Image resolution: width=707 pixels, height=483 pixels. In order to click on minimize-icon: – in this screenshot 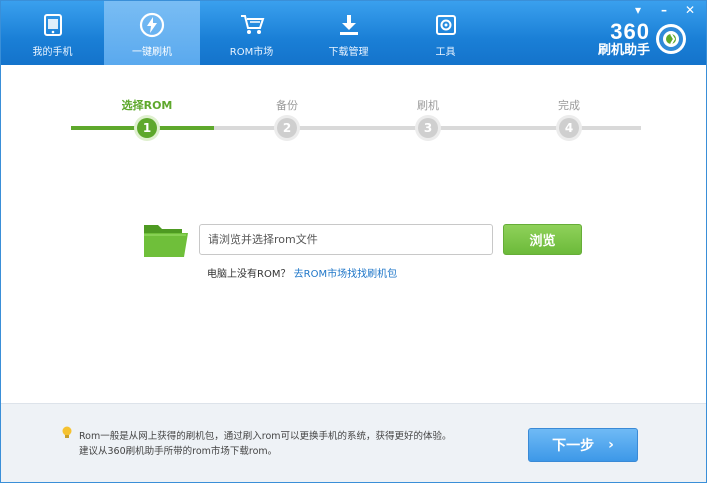, I will do `click(664, 10)`.